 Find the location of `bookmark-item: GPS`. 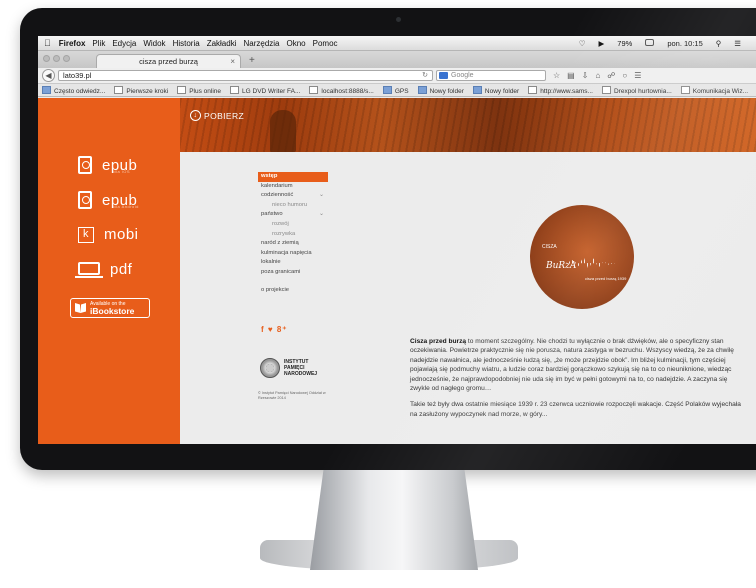

bookmark-item: GPS is located at coordinates (396, 90).